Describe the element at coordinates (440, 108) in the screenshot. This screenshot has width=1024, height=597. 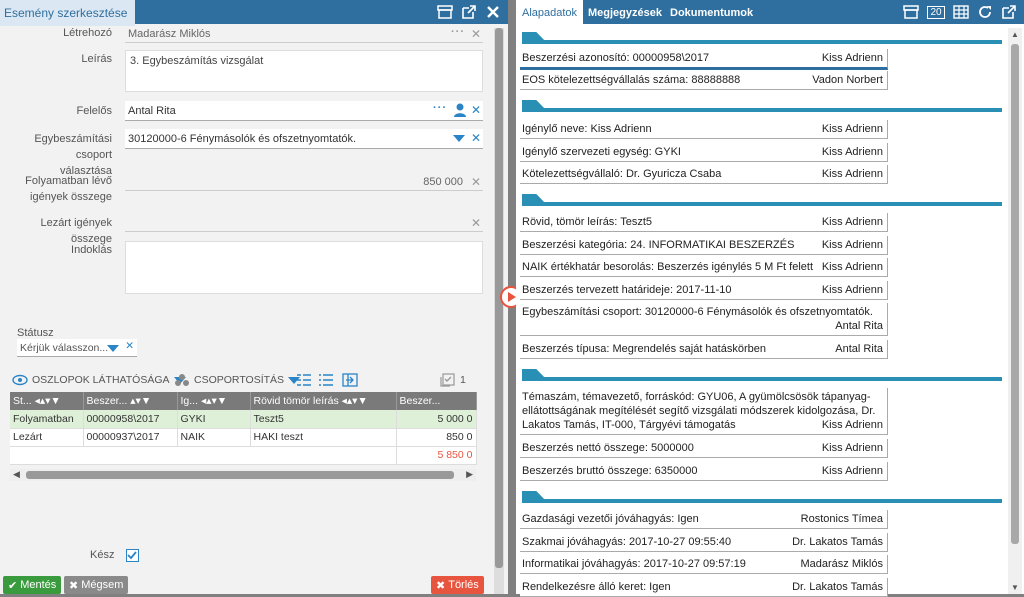
I see `more-icon: ···` at that location.